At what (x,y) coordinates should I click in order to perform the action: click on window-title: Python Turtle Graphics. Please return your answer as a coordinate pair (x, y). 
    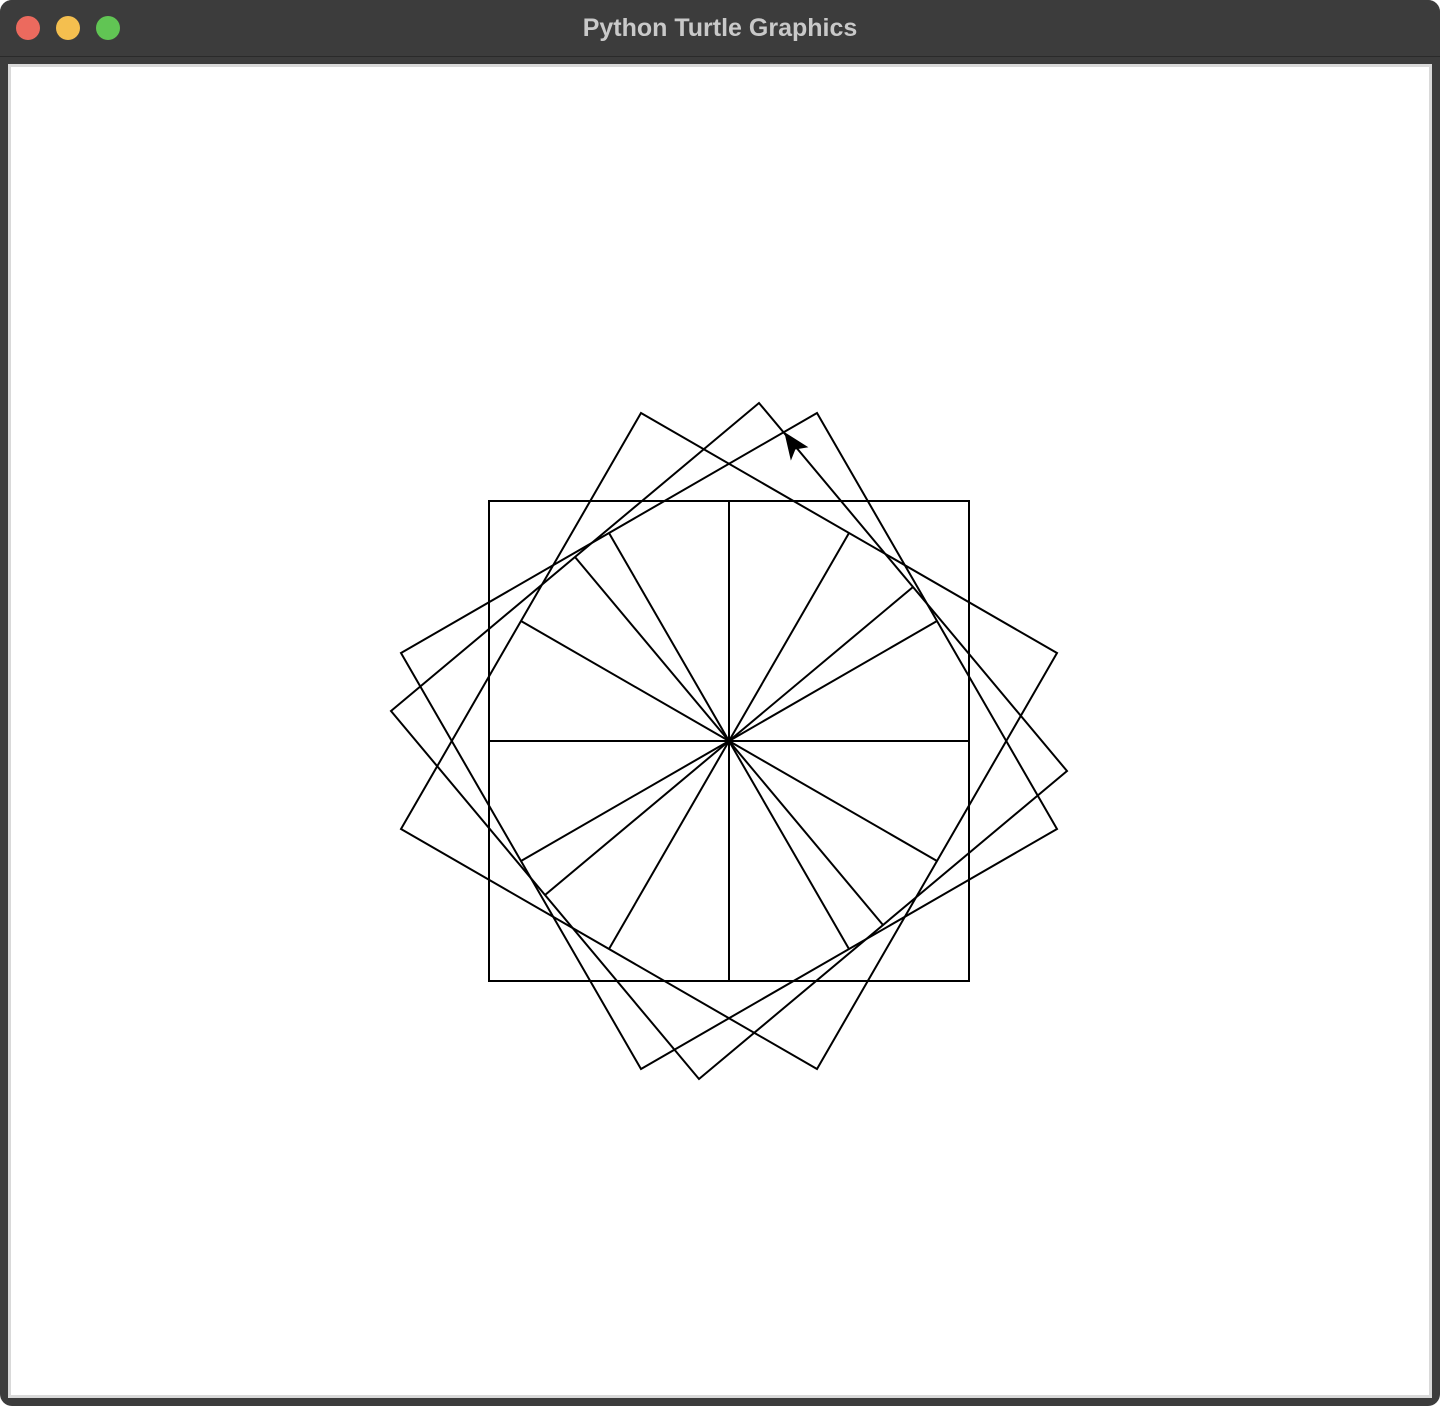
    Looking at the image, I should click on (720, 28).